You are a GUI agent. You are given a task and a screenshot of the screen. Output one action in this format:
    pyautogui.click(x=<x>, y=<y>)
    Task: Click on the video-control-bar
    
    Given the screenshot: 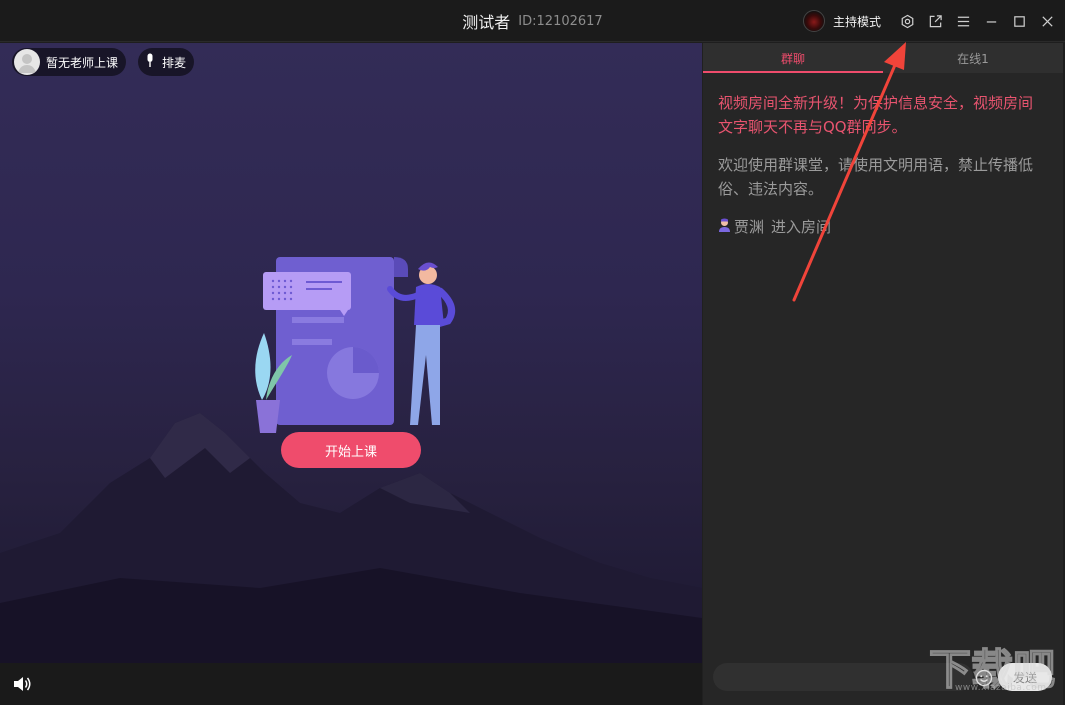 What is the action you would take?
    pyautogui.click(x=351, y=684)
    